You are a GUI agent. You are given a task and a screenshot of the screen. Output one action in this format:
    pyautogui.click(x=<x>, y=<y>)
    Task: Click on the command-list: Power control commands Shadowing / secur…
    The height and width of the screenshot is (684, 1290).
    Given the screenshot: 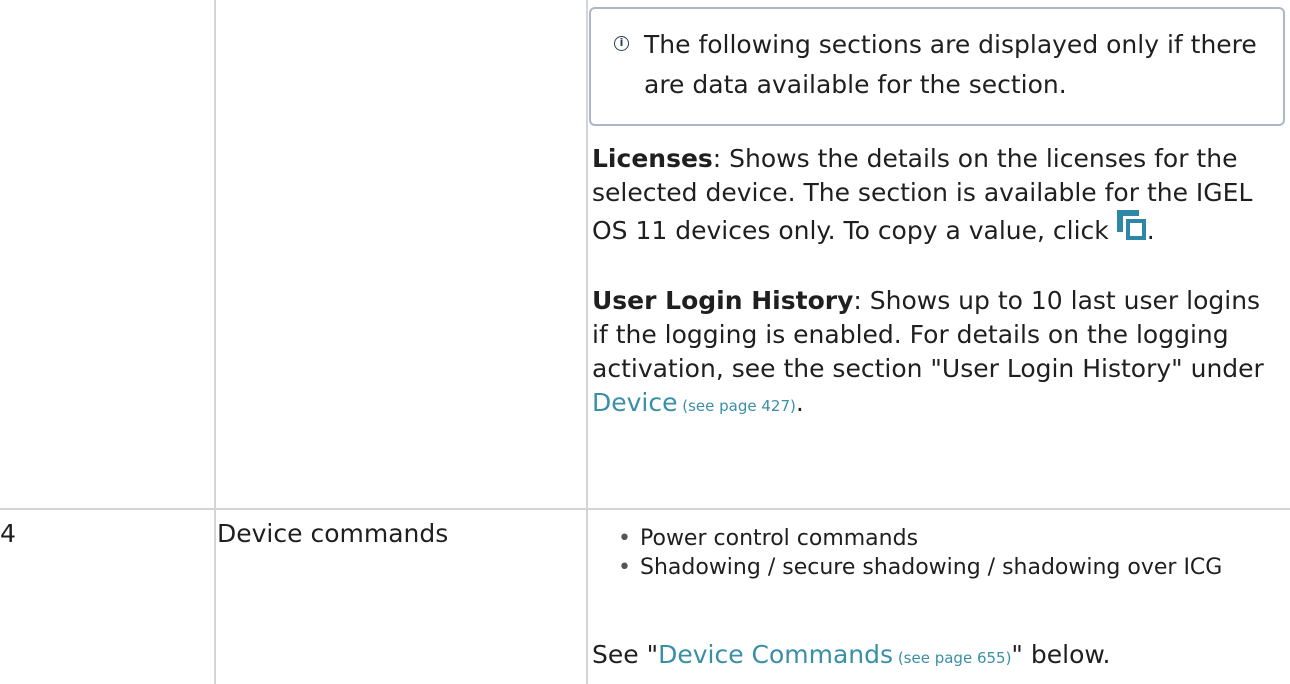 What is the action you would take?
    pyautogui.click(x=948, y=553)
    